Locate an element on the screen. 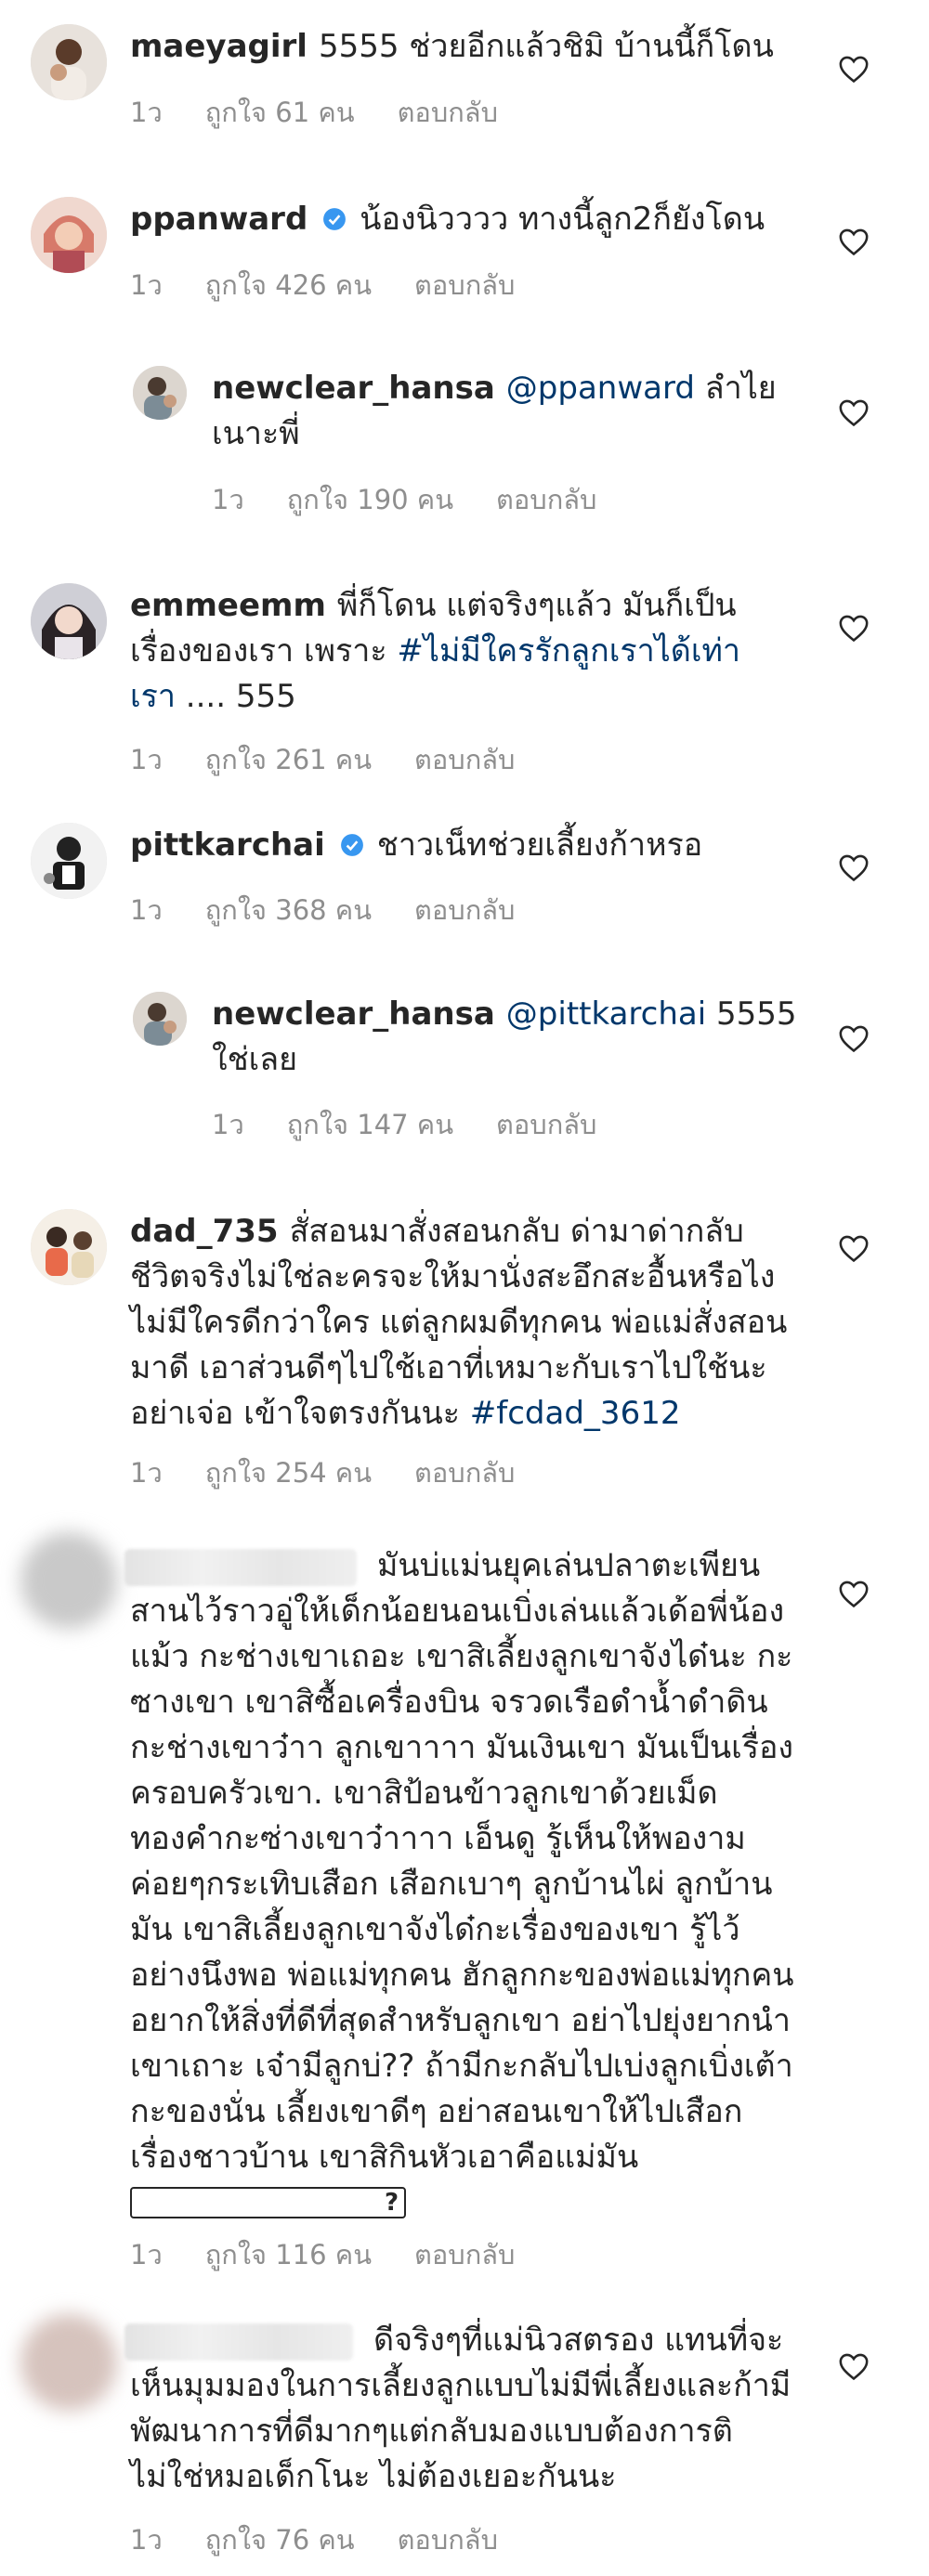 Image resolution: width=929 pixels, height=2576 pixels. comment-text: pittkarchai ชาวเน็ทช่วยเลี้ยงก้าหรอ is located at coordinates (416, 845).